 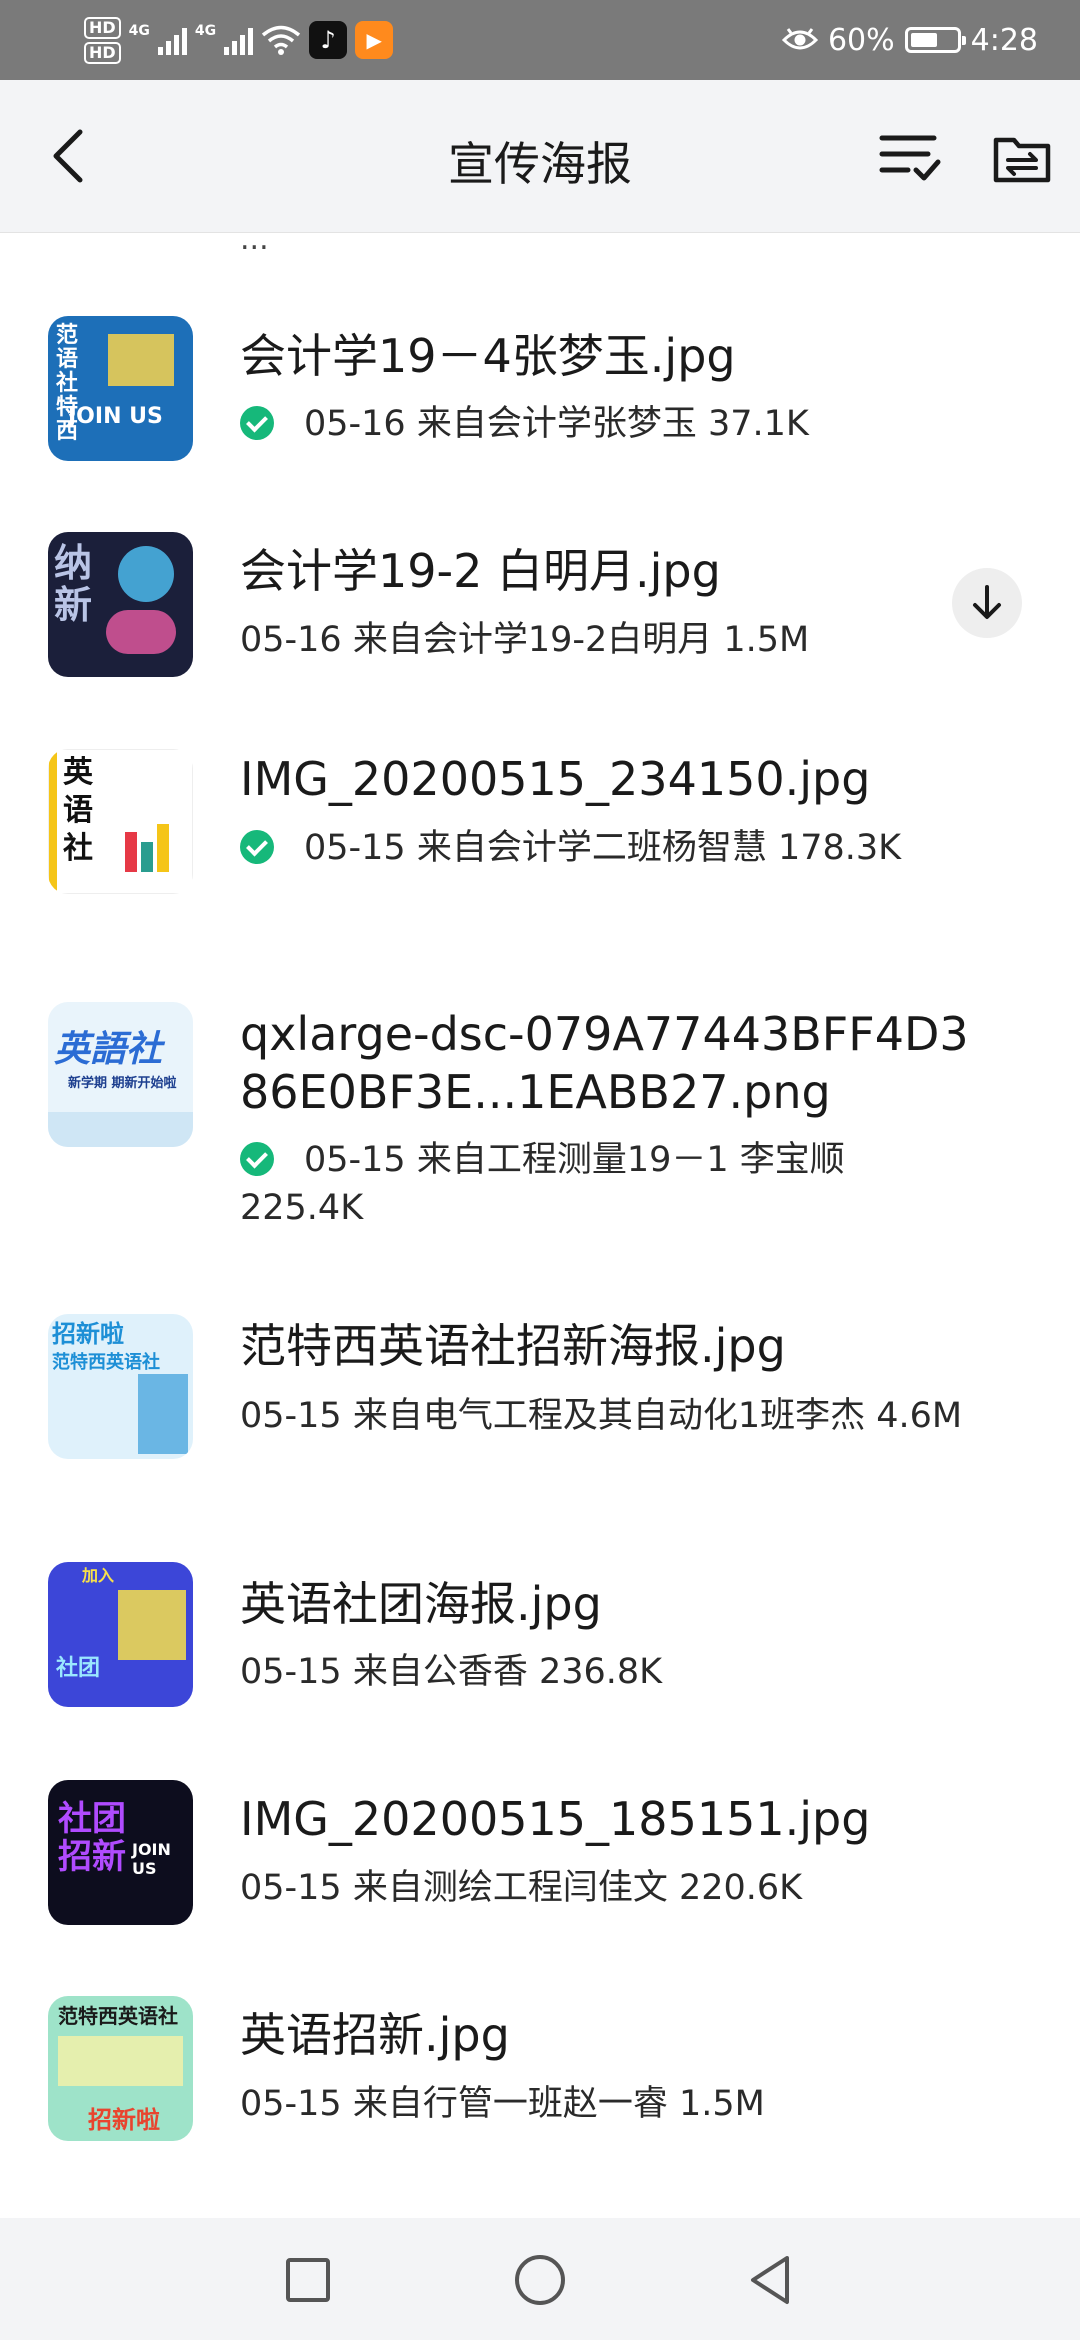 What do you see at coordinates (502, 2104) in the screenshot?
I see `file-meta: 05-15 来自行管一班赵一睿 1.5M` at bounding box center [502, 2104].